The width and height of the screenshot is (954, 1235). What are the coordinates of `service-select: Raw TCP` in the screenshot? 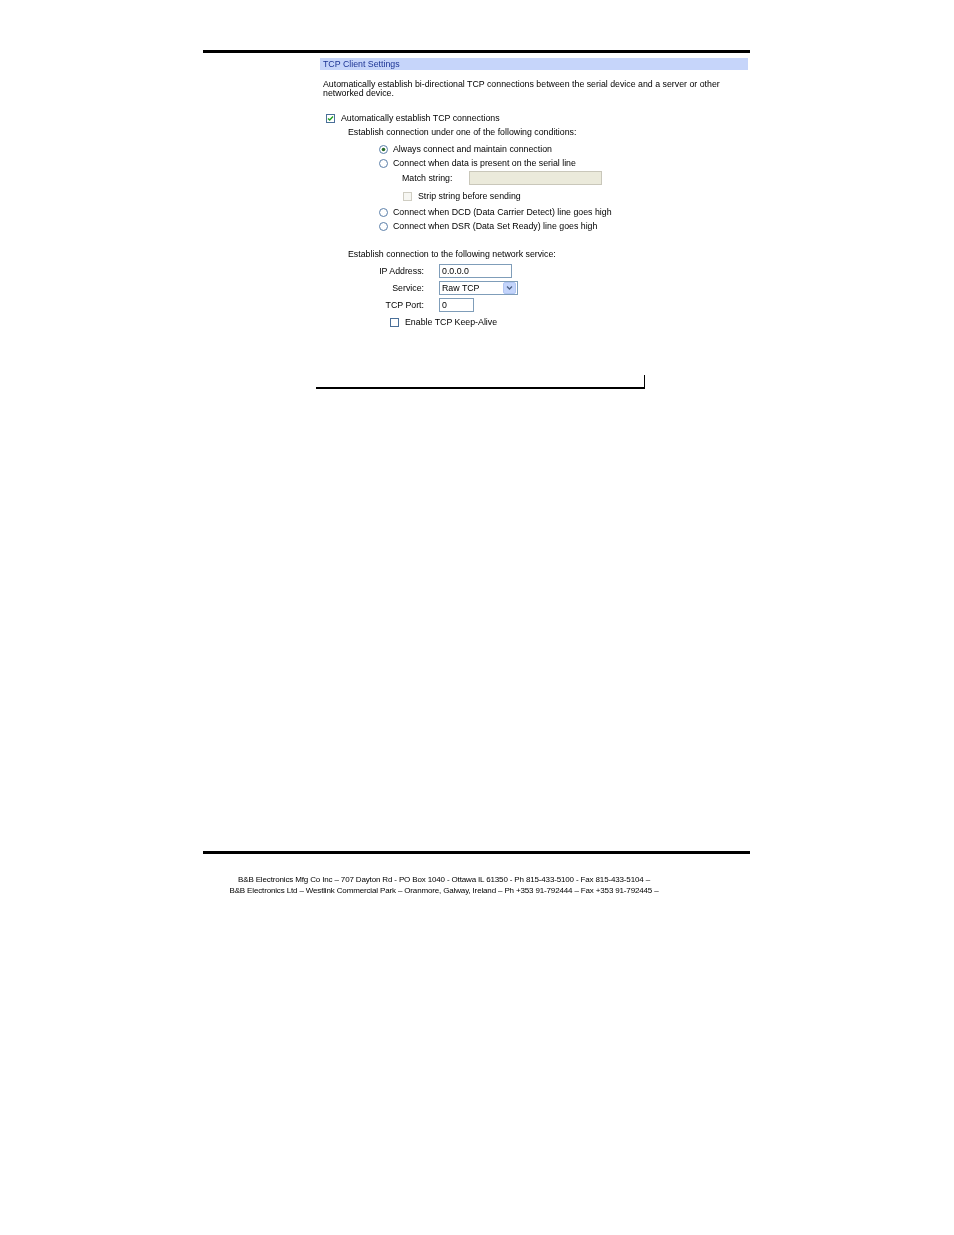 It's located at (478, 288).